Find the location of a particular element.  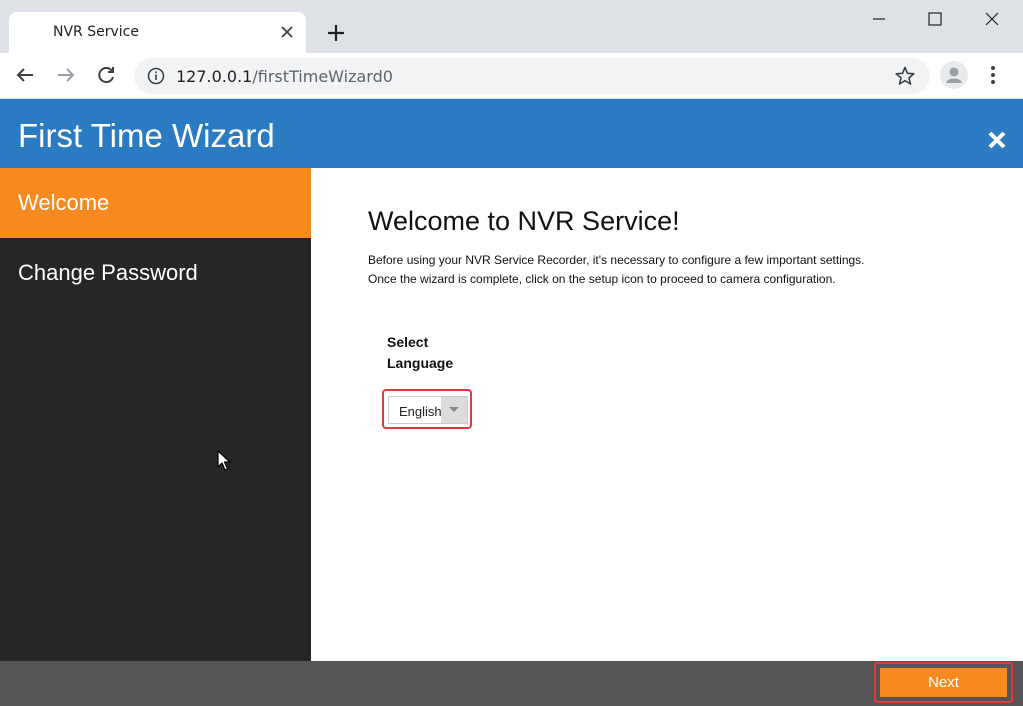

address-bar: 127.0.0.1/firstTimeWizard0 is located at coordinates (532, 76).